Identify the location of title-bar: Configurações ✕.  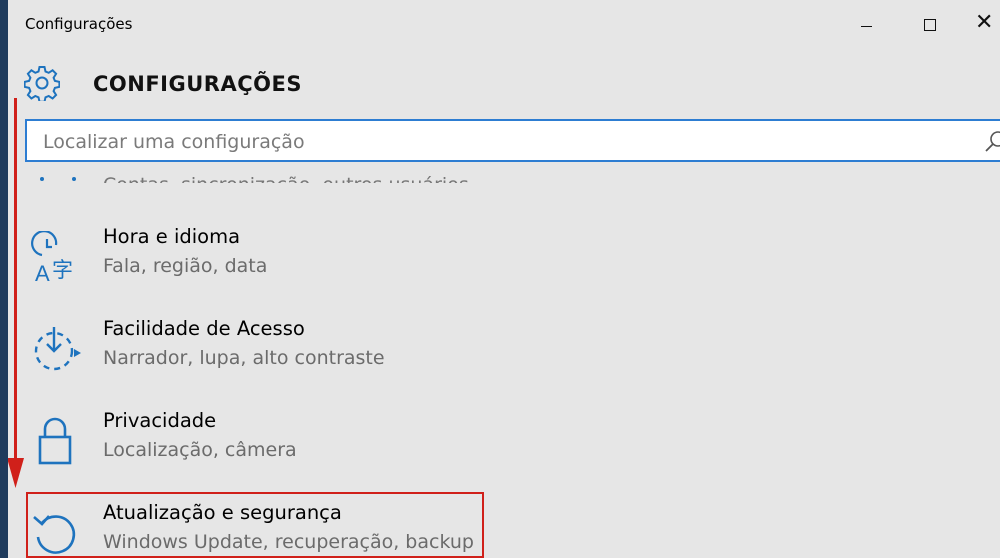
(504, 25).